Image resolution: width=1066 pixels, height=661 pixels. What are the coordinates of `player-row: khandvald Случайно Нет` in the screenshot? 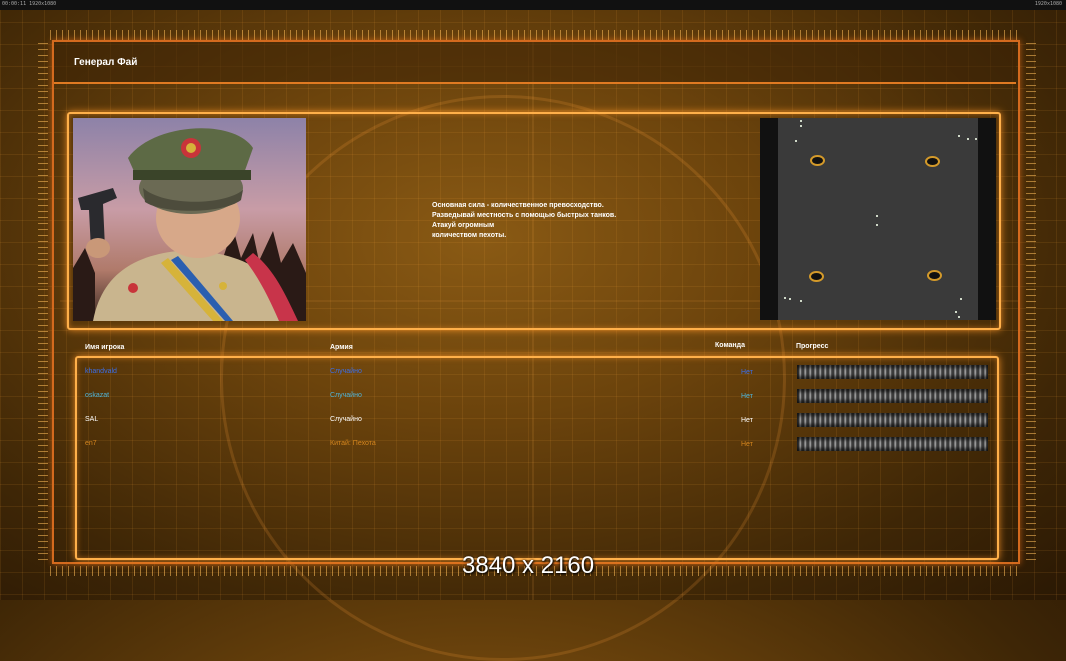 It's located at (533, 375).